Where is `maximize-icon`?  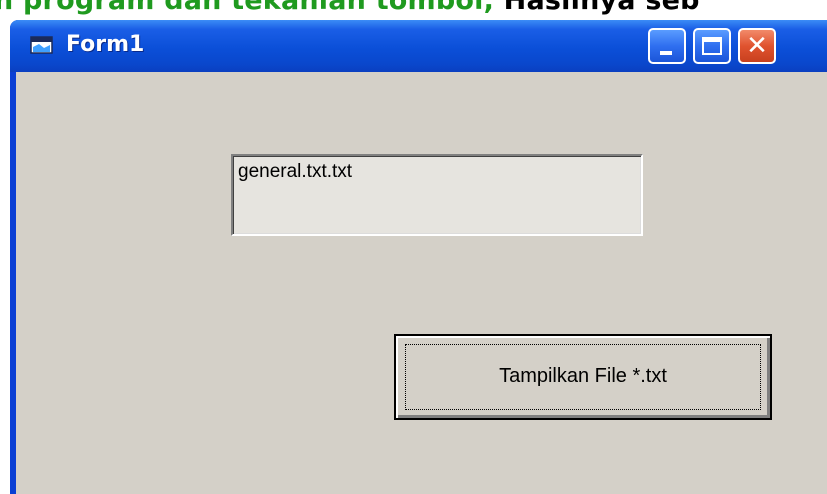 maximize-icon is located at coordinates (712, 46).